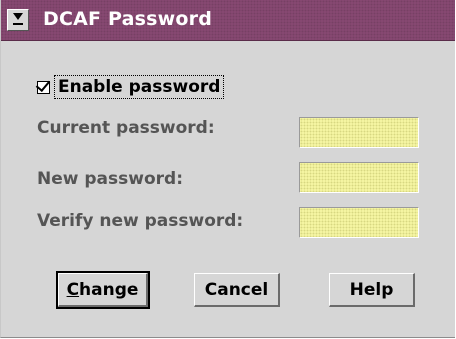 The width and height of the screenshot is (456, 339). Describe the element at coordinates (140, 221) in the screenshot. I see `verify-new-password-label: Verify new password:` at that location.